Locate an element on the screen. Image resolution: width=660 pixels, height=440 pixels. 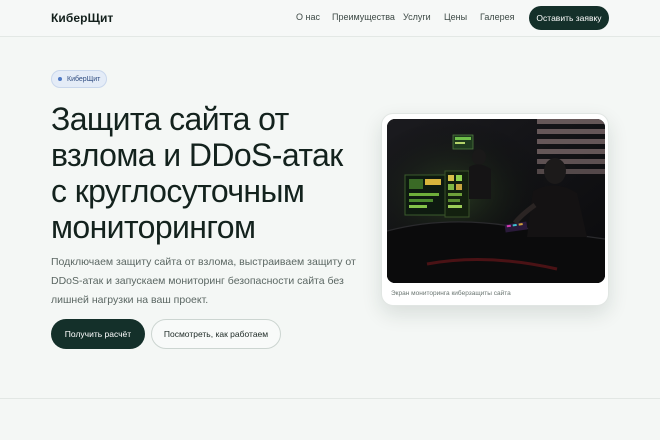
image-caption: Экран мониторинга киберзащиты сайта is located at coordinates (451, 293).